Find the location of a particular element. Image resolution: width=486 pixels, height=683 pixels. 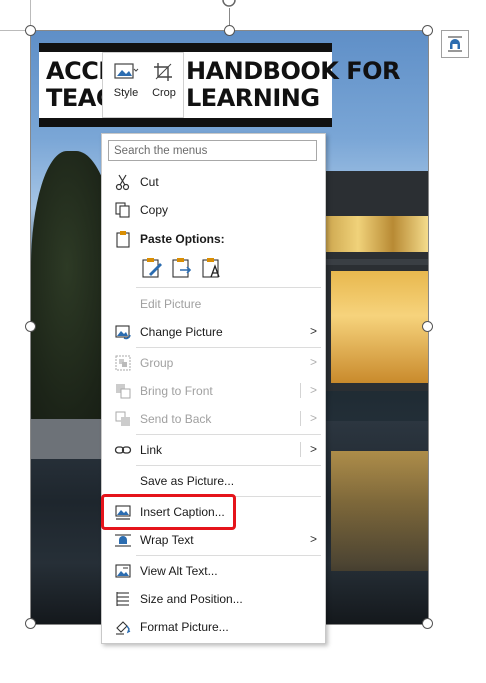

paste-text-option is located at coordinates (212, 268).